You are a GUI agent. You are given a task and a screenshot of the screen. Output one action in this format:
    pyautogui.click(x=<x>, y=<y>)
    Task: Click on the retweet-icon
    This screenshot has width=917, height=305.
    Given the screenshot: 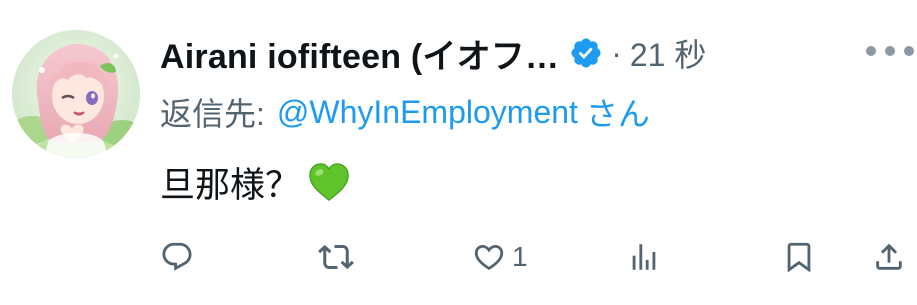 What is the action you would take?
    pyautogui.click(x=336, y=257)
    